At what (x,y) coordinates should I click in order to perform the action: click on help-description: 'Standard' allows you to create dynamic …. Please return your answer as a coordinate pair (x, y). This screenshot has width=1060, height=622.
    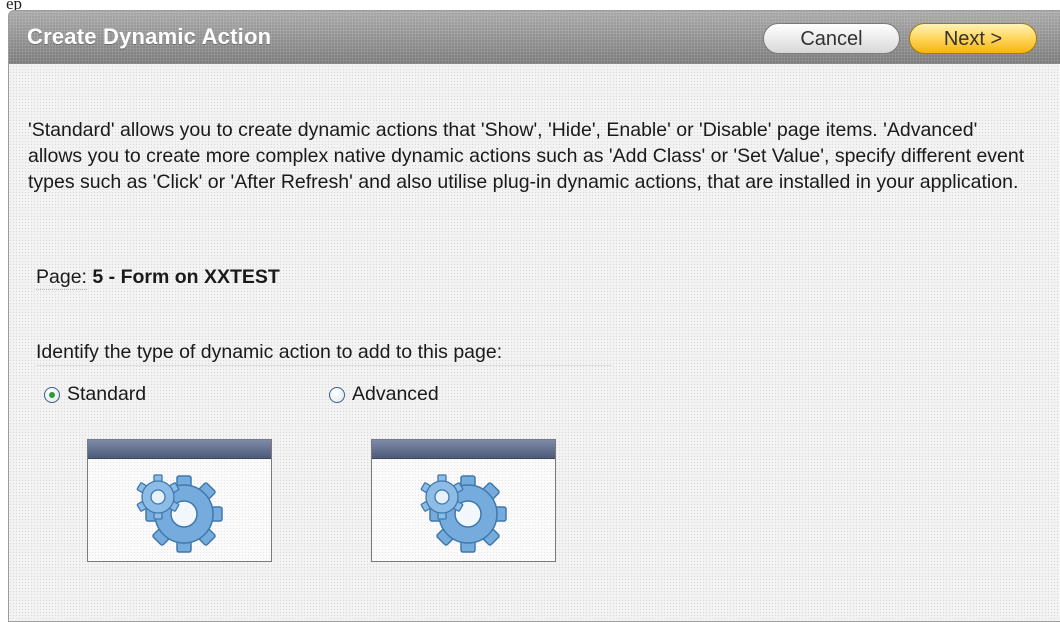
    Looking at the image, I should click on (526, 156).